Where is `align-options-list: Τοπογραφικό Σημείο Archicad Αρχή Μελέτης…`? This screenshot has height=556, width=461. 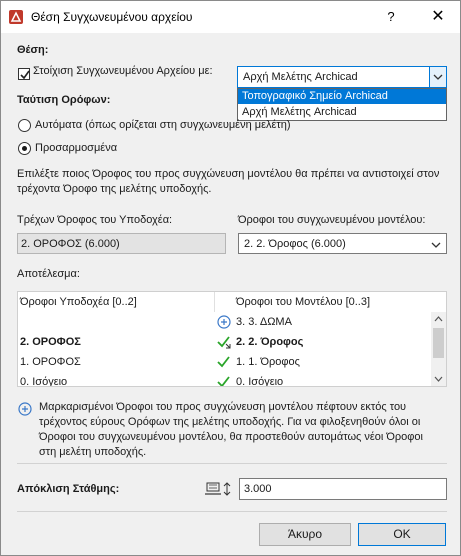 align-options-list: Τοπογραφικό Σημείο Archicad Αρχή Μελέτης… is located at coordinates (342, 104).